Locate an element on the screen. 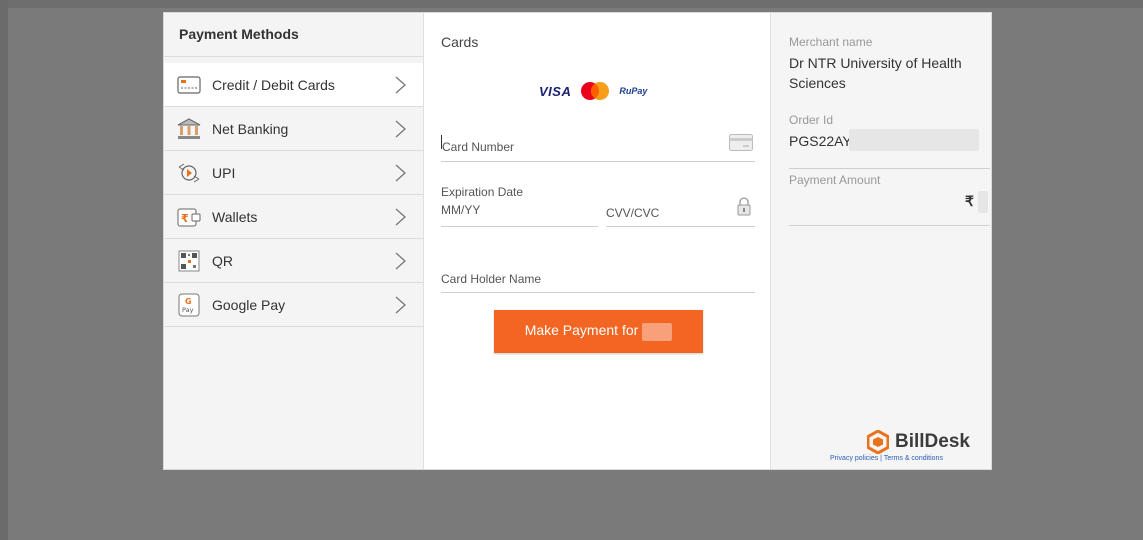  make-payment-label: Make Payment for is located at coordinates (581, 330).